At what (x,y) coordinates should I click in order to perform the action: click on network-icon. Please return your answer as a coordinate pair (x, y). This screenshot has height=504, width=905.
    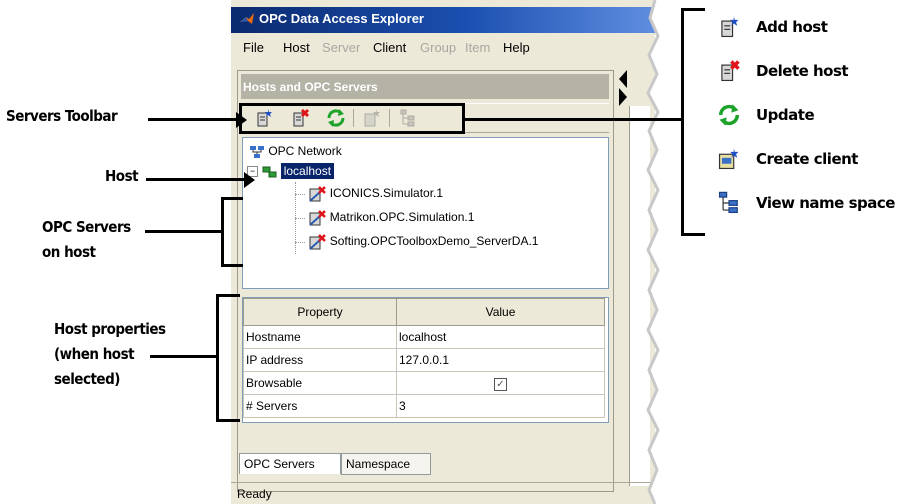
    Looking at the image, I should click on (257, 151).